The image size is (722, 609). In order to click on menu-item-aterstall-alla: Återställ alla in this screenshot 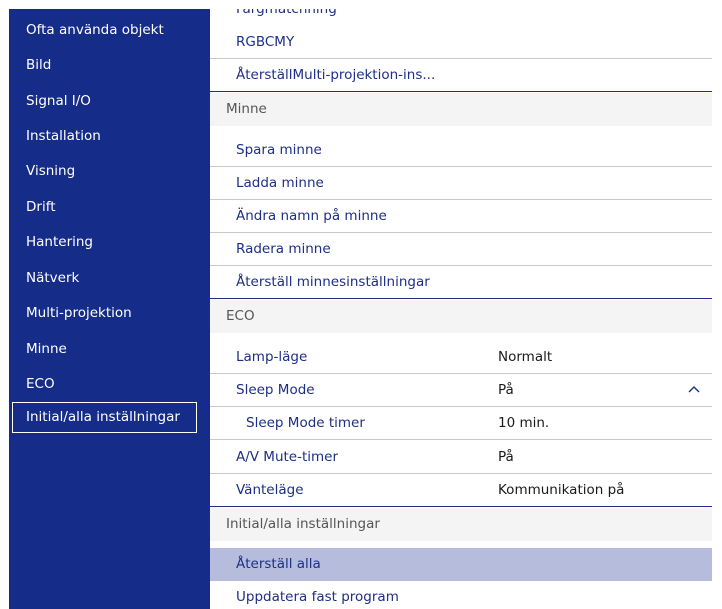, I will do `click(461, 564)`.